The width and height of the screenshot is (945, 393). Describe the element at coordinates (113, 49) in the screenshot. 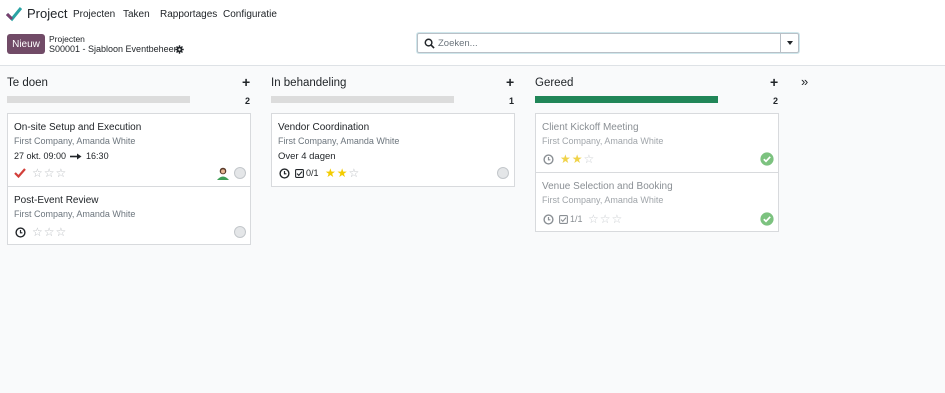

I see `breadcrumb-current: S00001 - Sjabloon Eventbeheer` at that location.